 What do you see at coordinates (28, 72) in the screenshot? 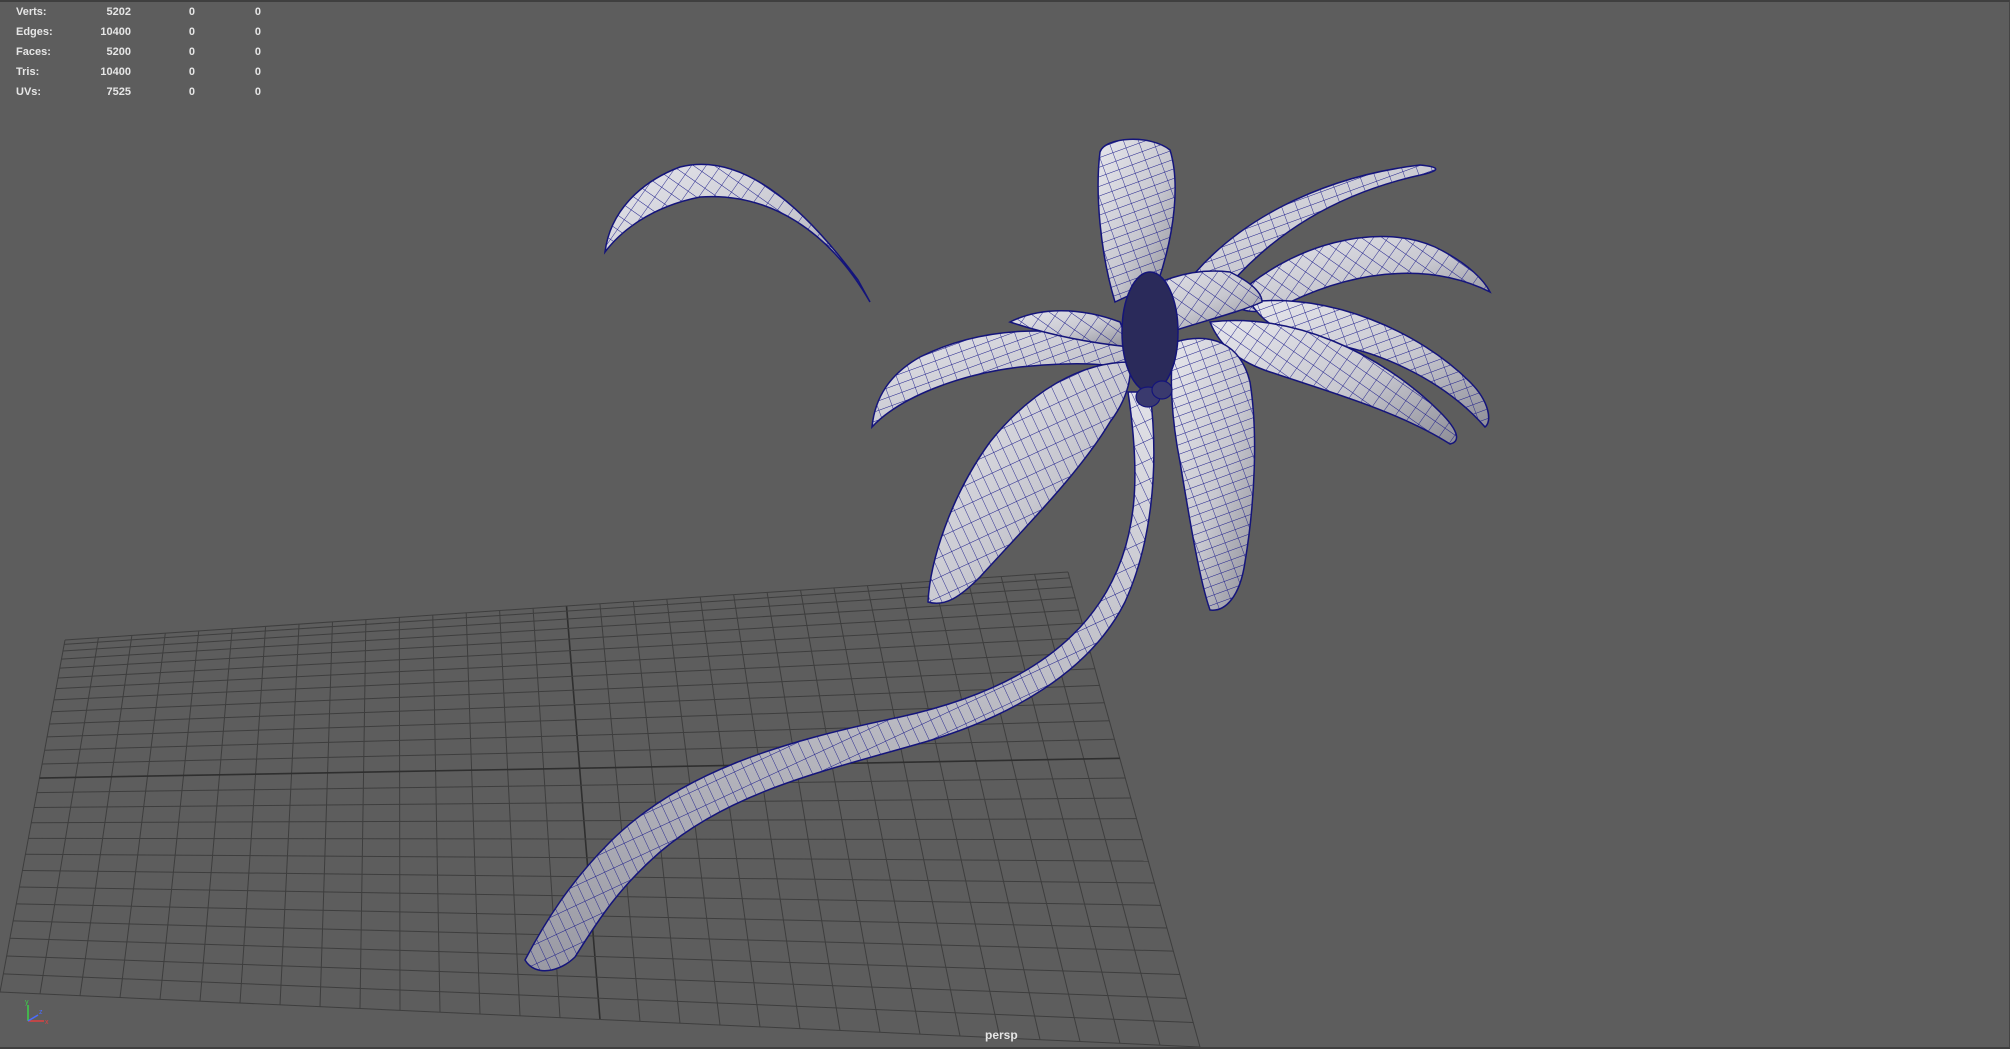
I see `hud-stat-label: Tris:` at bounding box center [28, 72].